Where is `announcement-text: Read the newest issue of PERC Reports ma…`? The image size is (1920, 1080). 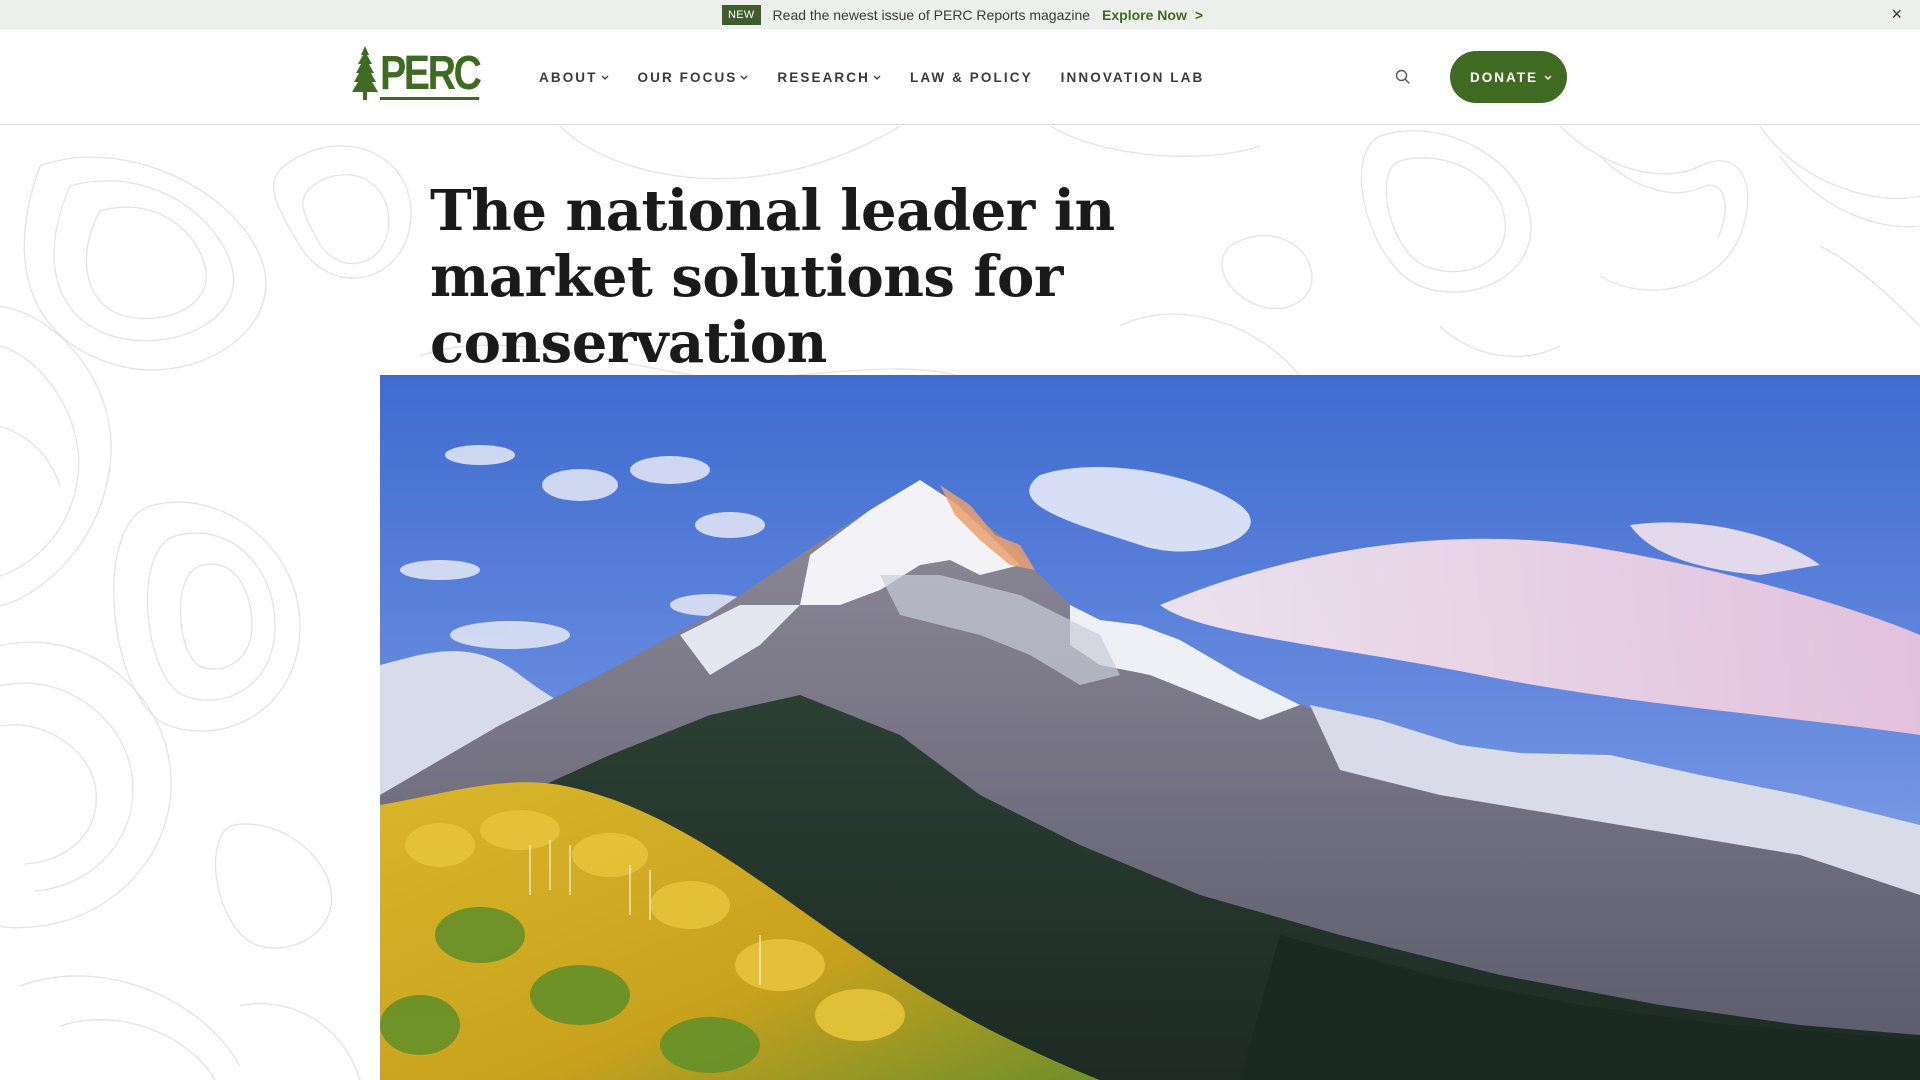 announcement-text: Read the newest issue of PERC Reports ma… is located at coordinates (931, 14).